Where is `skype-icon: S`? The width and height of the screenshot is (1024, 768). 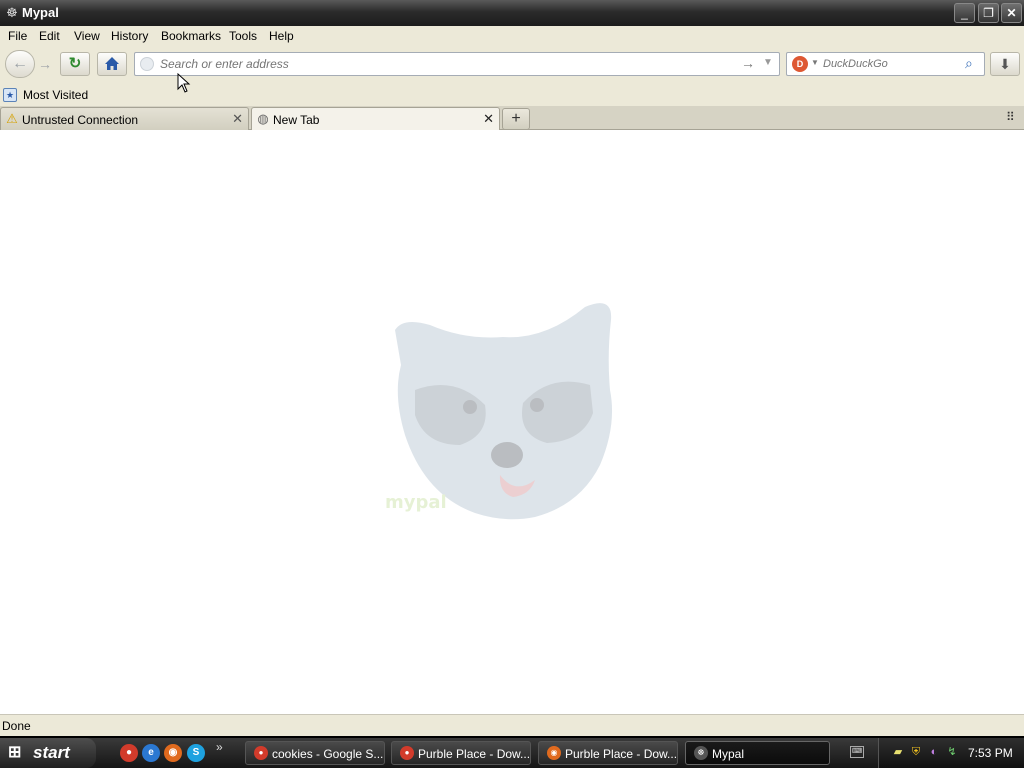 skype-icon: S is located at coordinates (196, 753).